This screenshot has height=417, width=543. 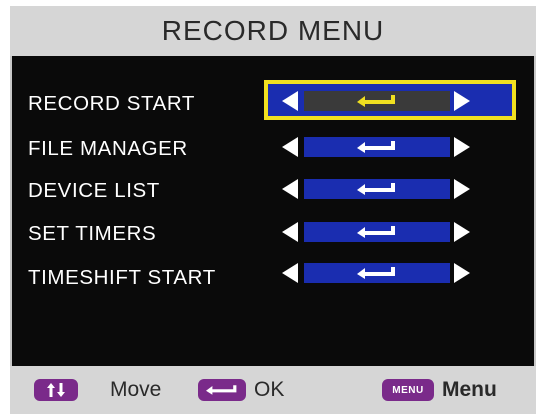 I want to click on move-hint-label: Move, so click(x=136, y=389).